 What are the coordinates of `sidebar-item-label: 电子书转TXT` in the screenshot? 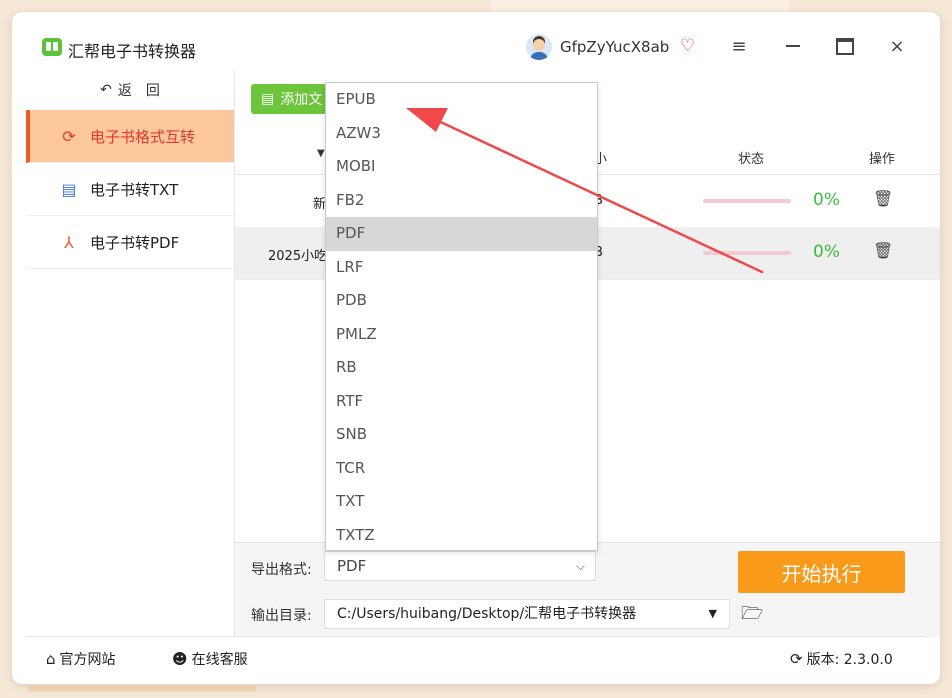 It's located at (134, 189).